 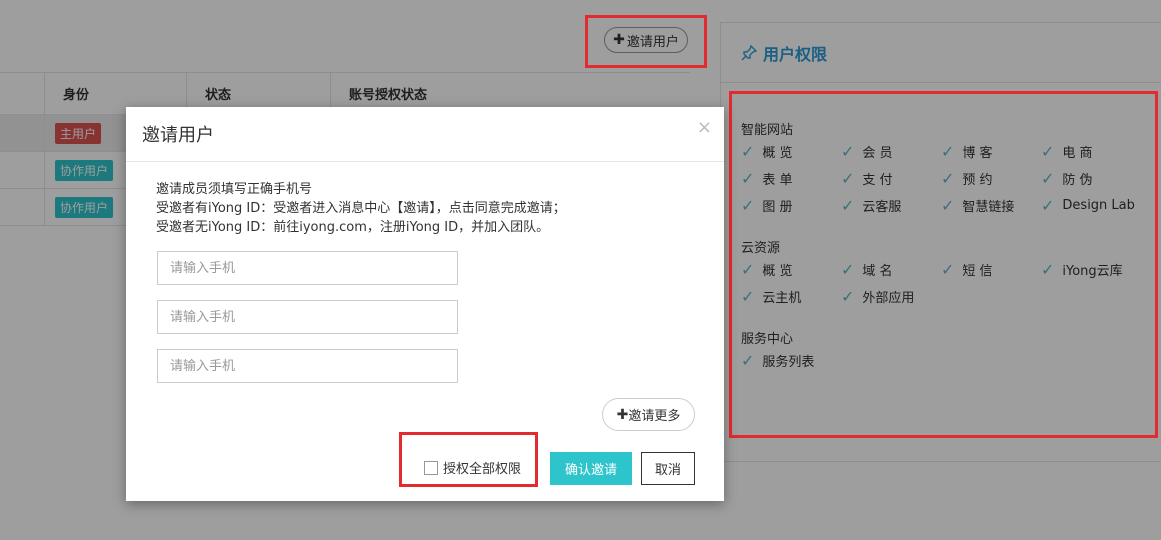 What do you see at coordinates (468, 459) in the screenshot?
I see `highlight-grant-all` at bounding box center [468, 459].